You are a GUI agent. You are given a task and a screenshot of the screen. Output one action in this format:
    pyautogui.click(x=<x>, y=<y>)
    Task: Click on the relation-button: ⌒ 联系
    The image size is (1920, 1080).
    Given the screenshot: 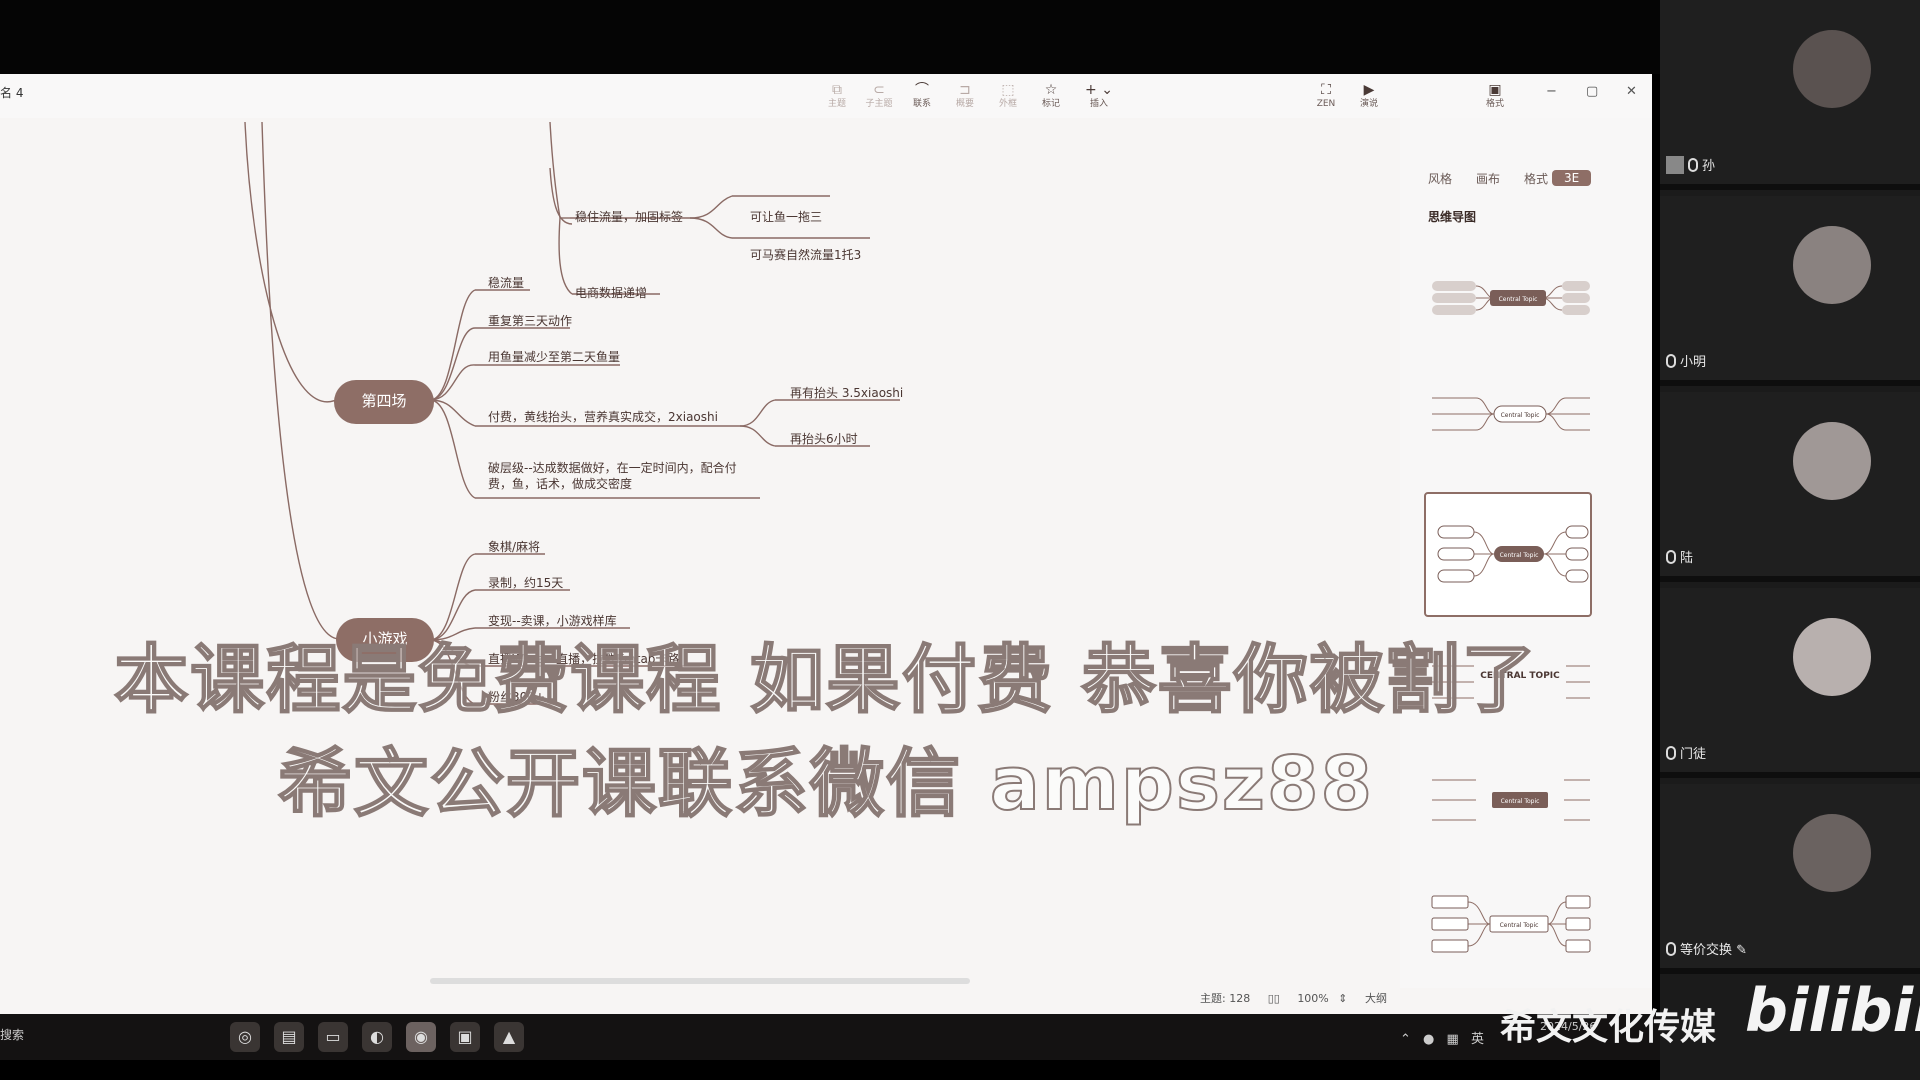 What is the action you would take?
    pyautogui.click(x=922, y=99)
    